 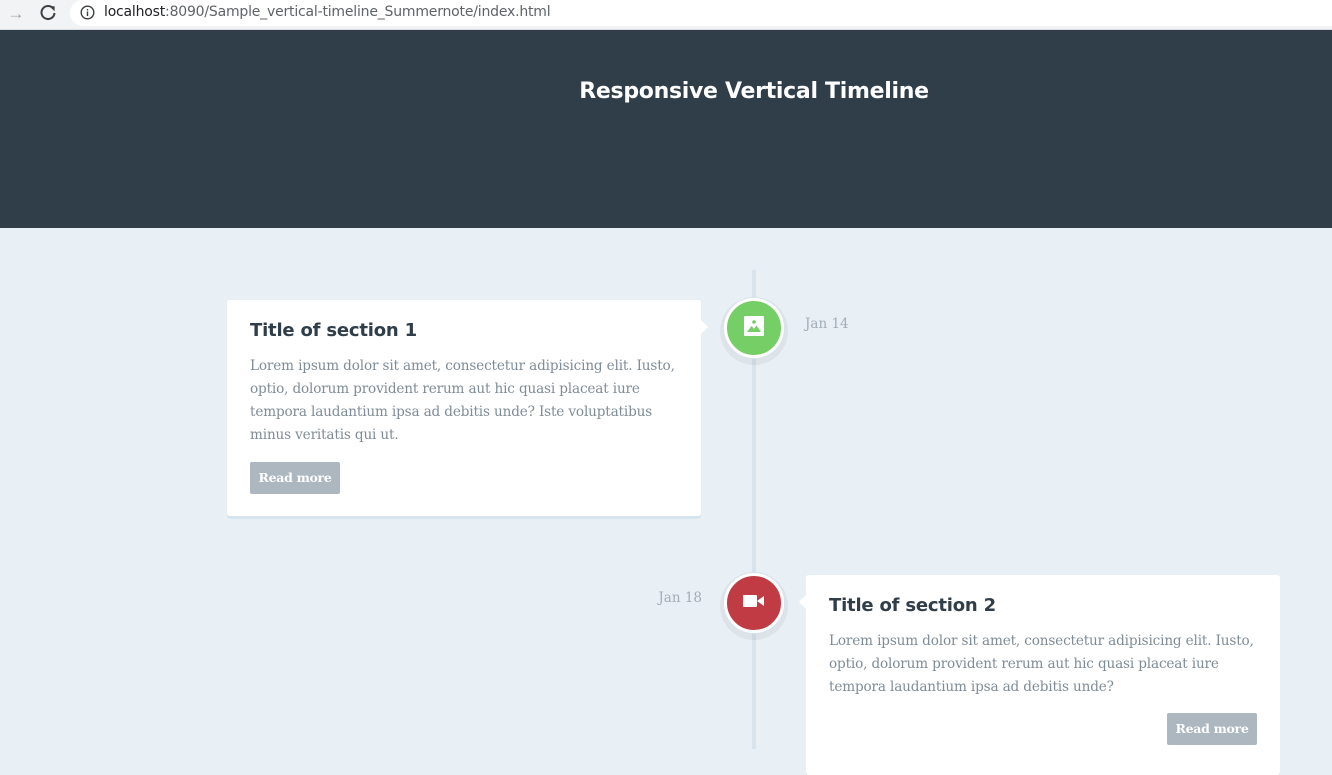 I want to click on card-title: Title of section 1, so click(x=333, y=330).